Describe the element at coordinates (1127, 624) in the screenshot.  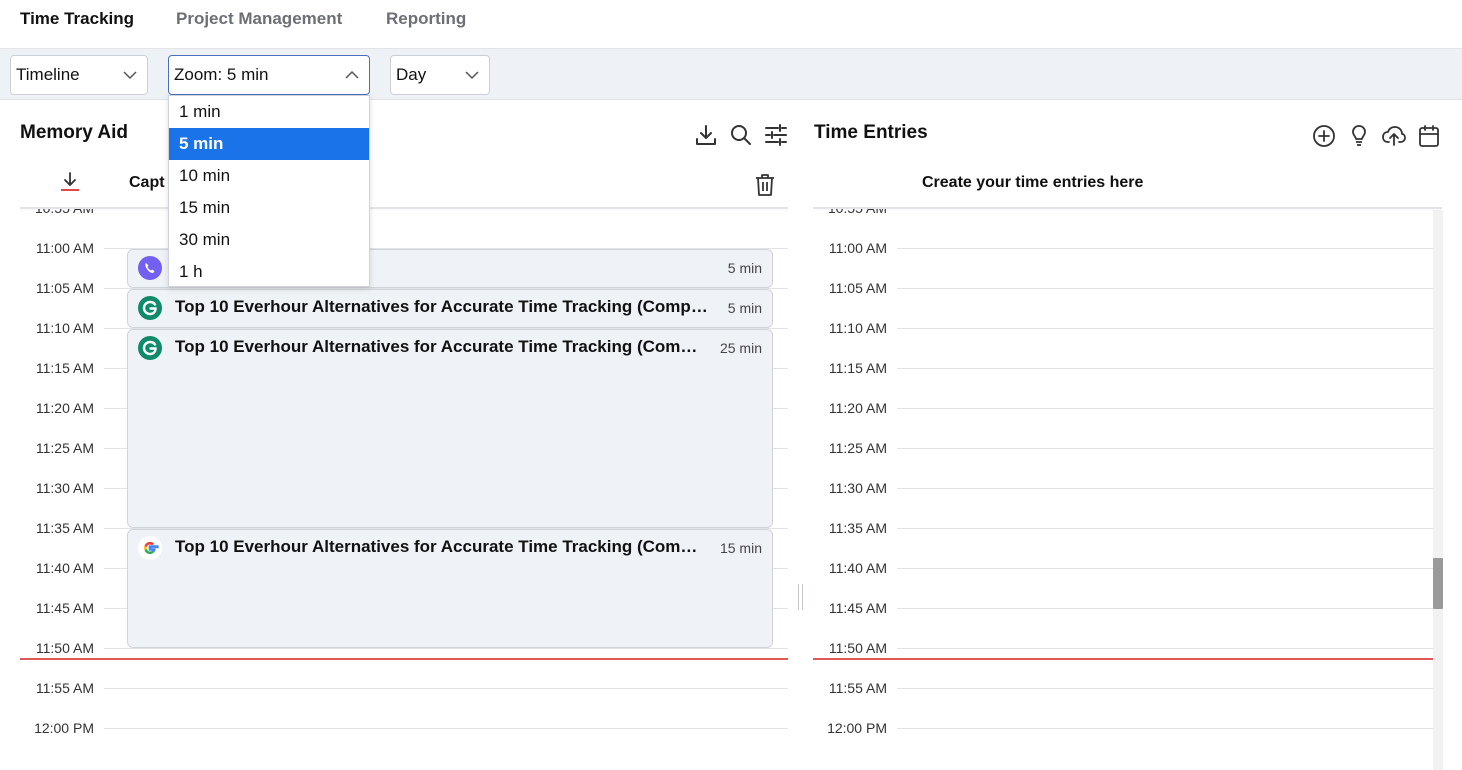
I see `timeline-row: 11:45 AM` at that location.